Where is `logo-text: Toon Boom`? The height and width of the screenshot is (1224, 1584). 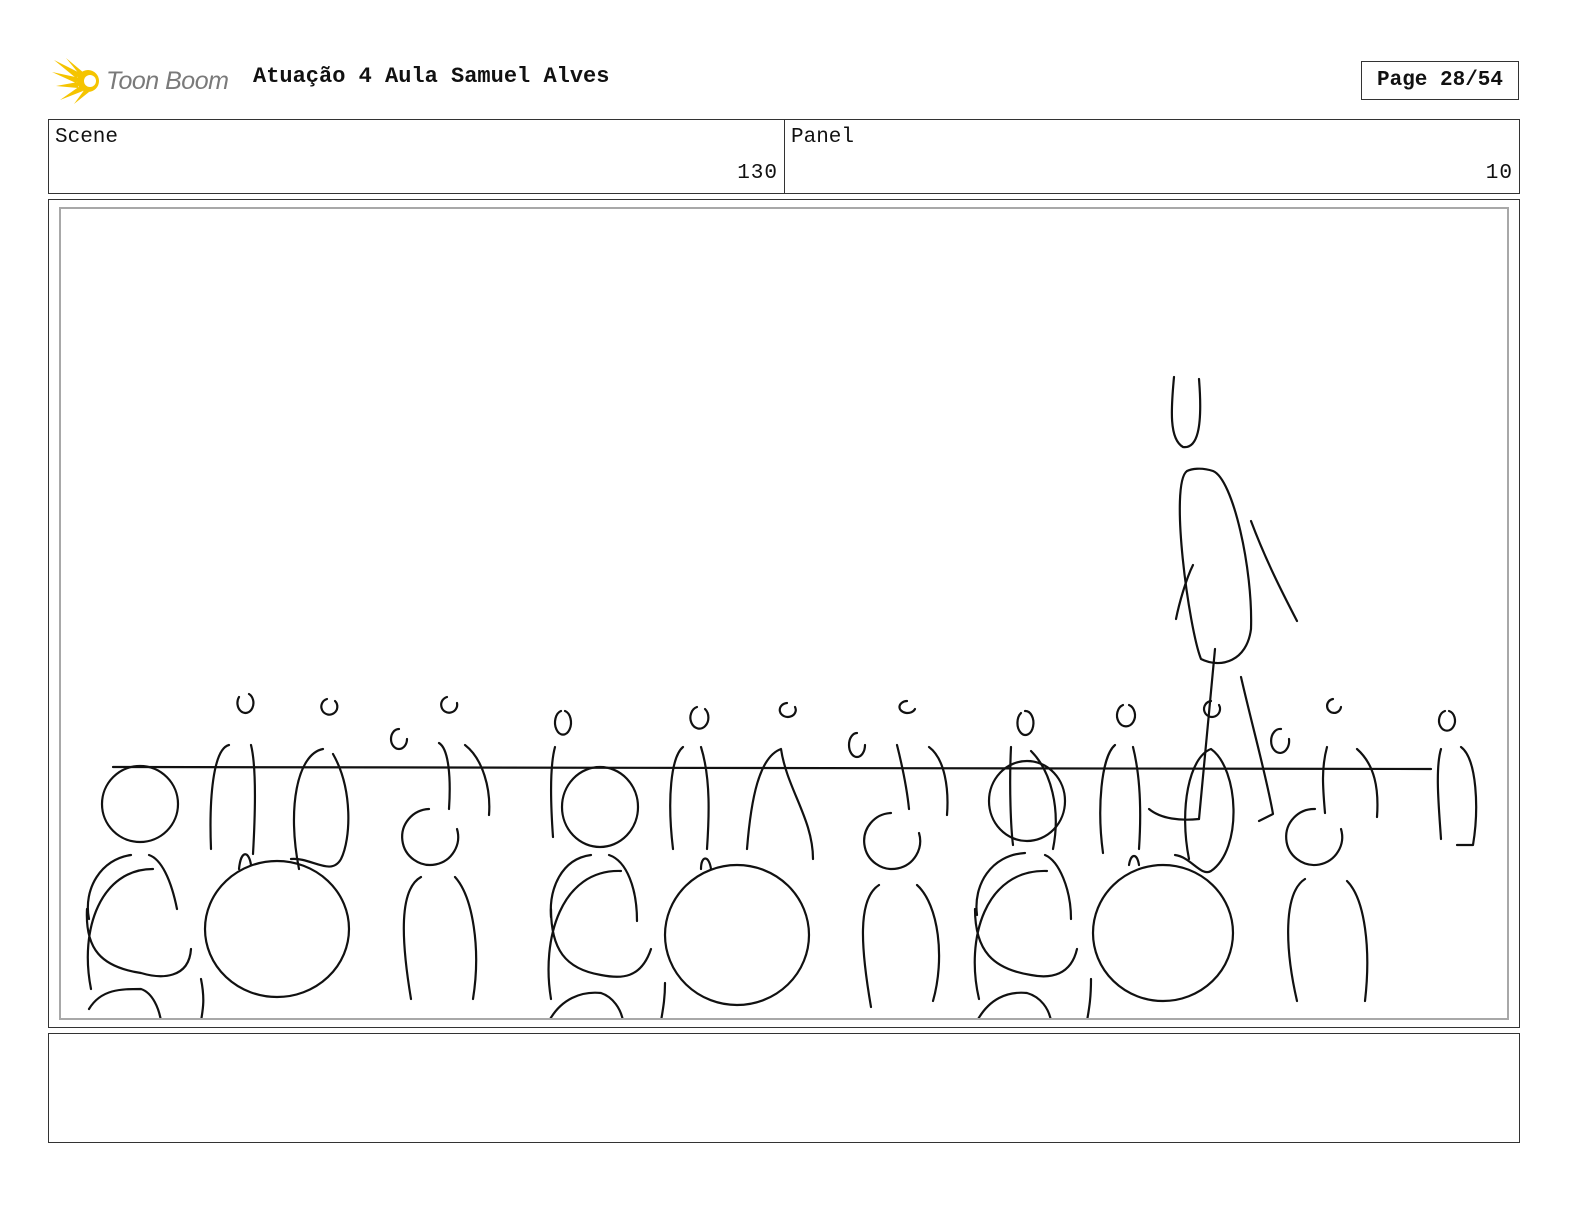 logo-text: Toon Boom is located at coordinates (167, 80).